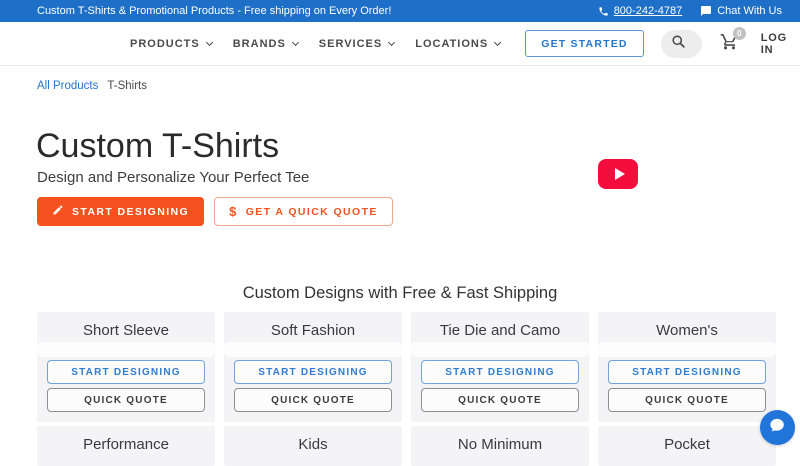 The height and width of the screenshot is (466, 800). What do you see at coordinates (350, 43) in the screenshot?
I see `nav-label: SERVICES` at bounding box center [350, 43].